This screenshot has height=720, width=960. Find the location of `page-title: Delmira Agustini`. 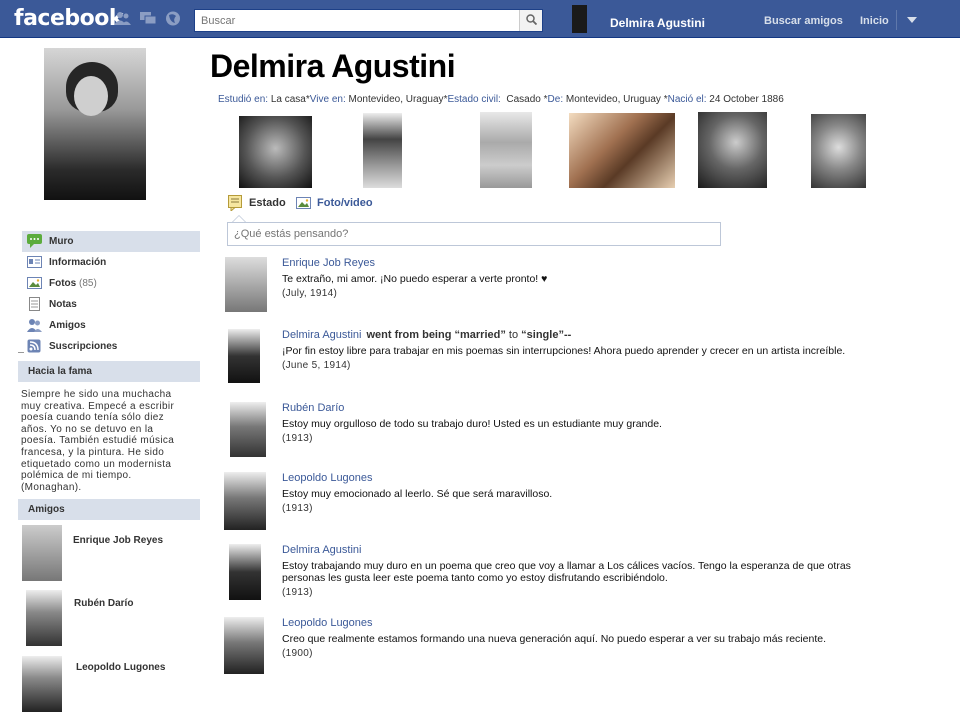

page-title: Delmira Agustini is located at coordinates (333, 66).